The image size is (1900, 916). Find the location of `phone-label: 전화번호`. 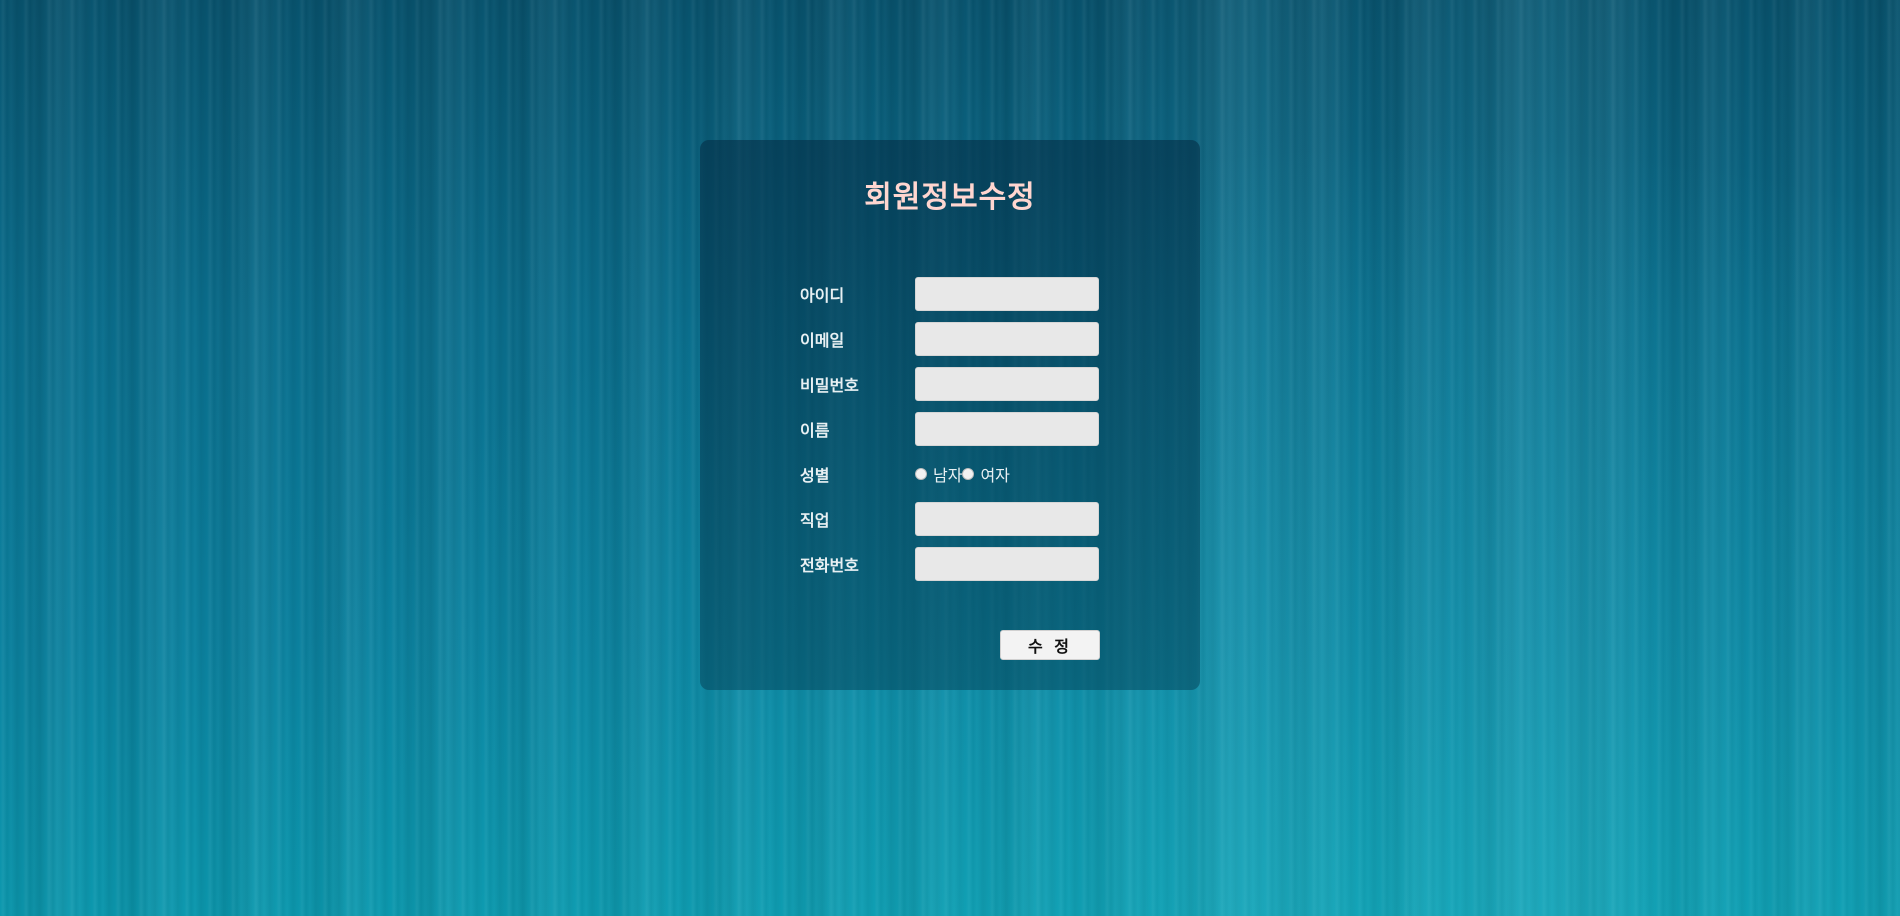

phone-label: 전화번호 is located at coordinates (829, 565).